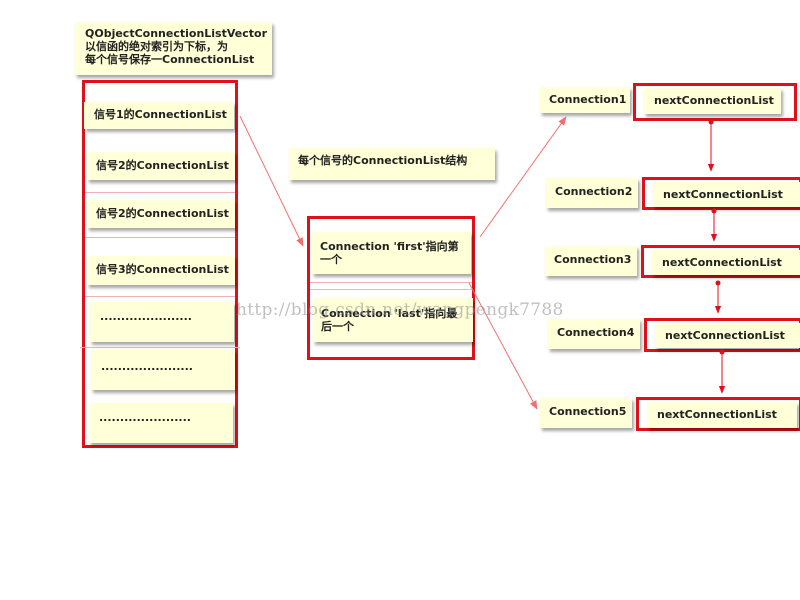 This screenshot has height=600, width=800. Describe the element at coordinates (523, 177) in the screenshot. I see `first-to-connection1-arrow` at that location.